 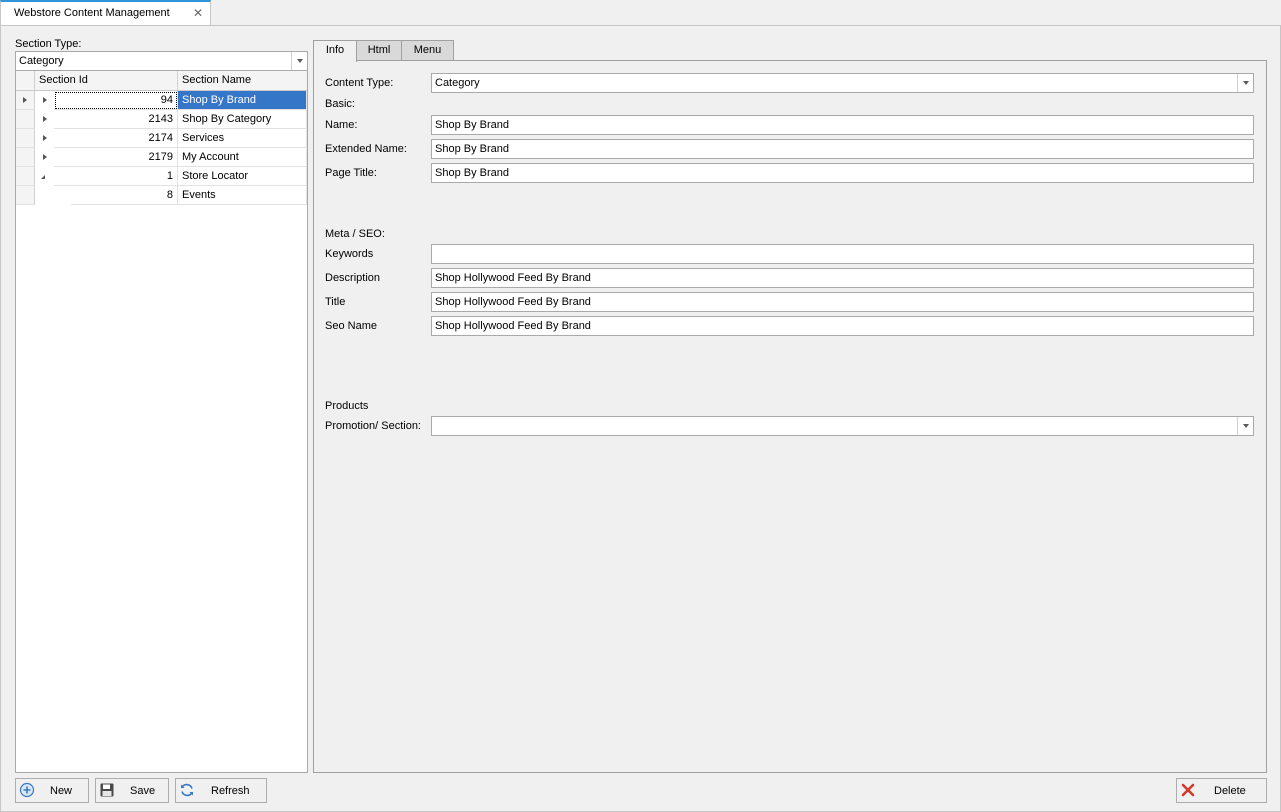 I want to click on page-title-field-value: Shop By Brand, so click(x=472, y=173).